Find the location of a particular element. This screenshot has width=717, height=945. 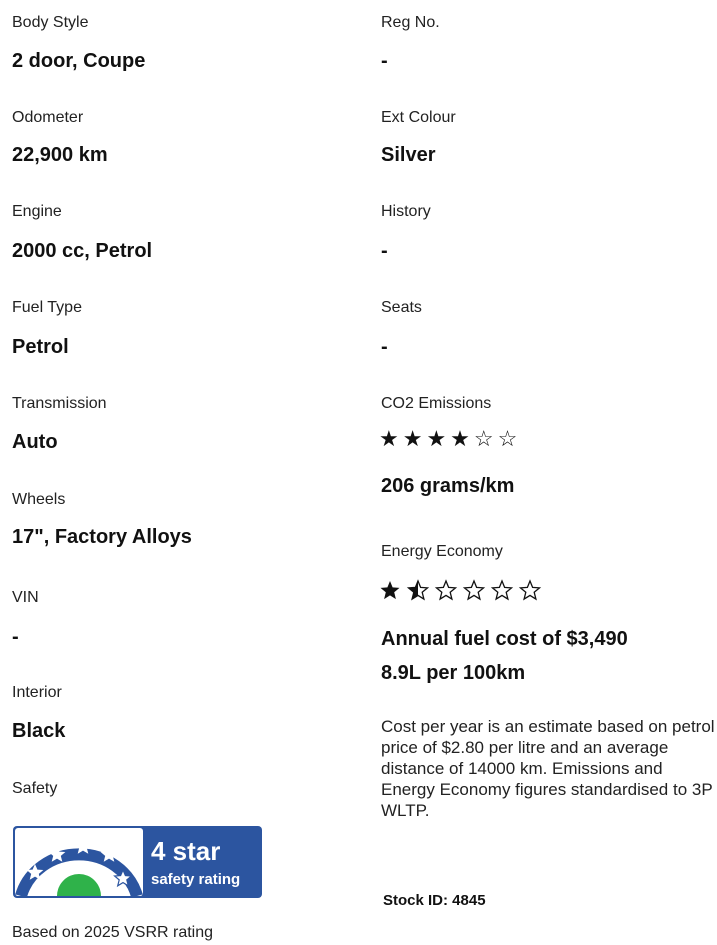

co2-star-rating: ★★★★☆☆ is located at coordinates (450, 438).